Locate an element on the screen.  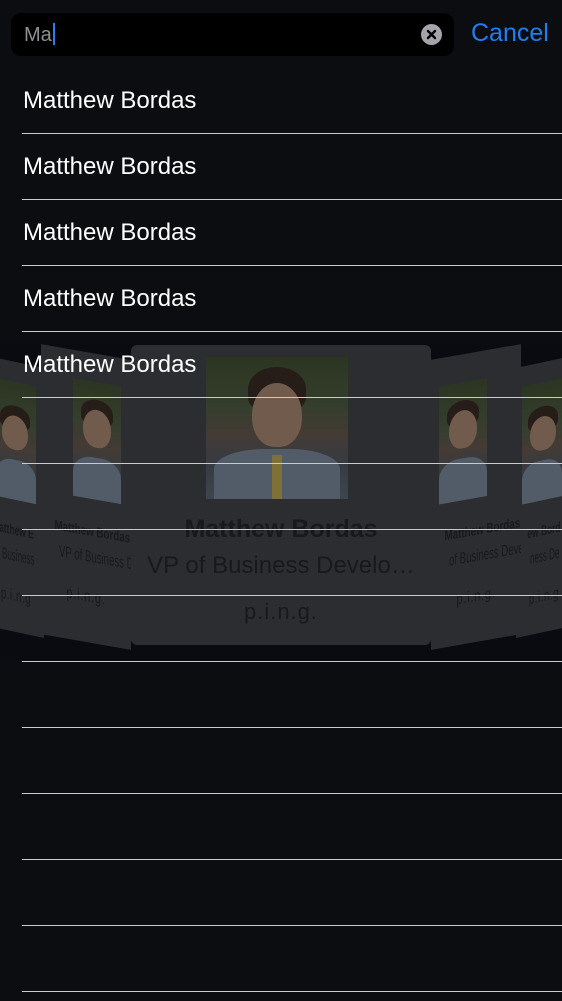
cancel-button: Cancel is located at coordinates (510, 33).